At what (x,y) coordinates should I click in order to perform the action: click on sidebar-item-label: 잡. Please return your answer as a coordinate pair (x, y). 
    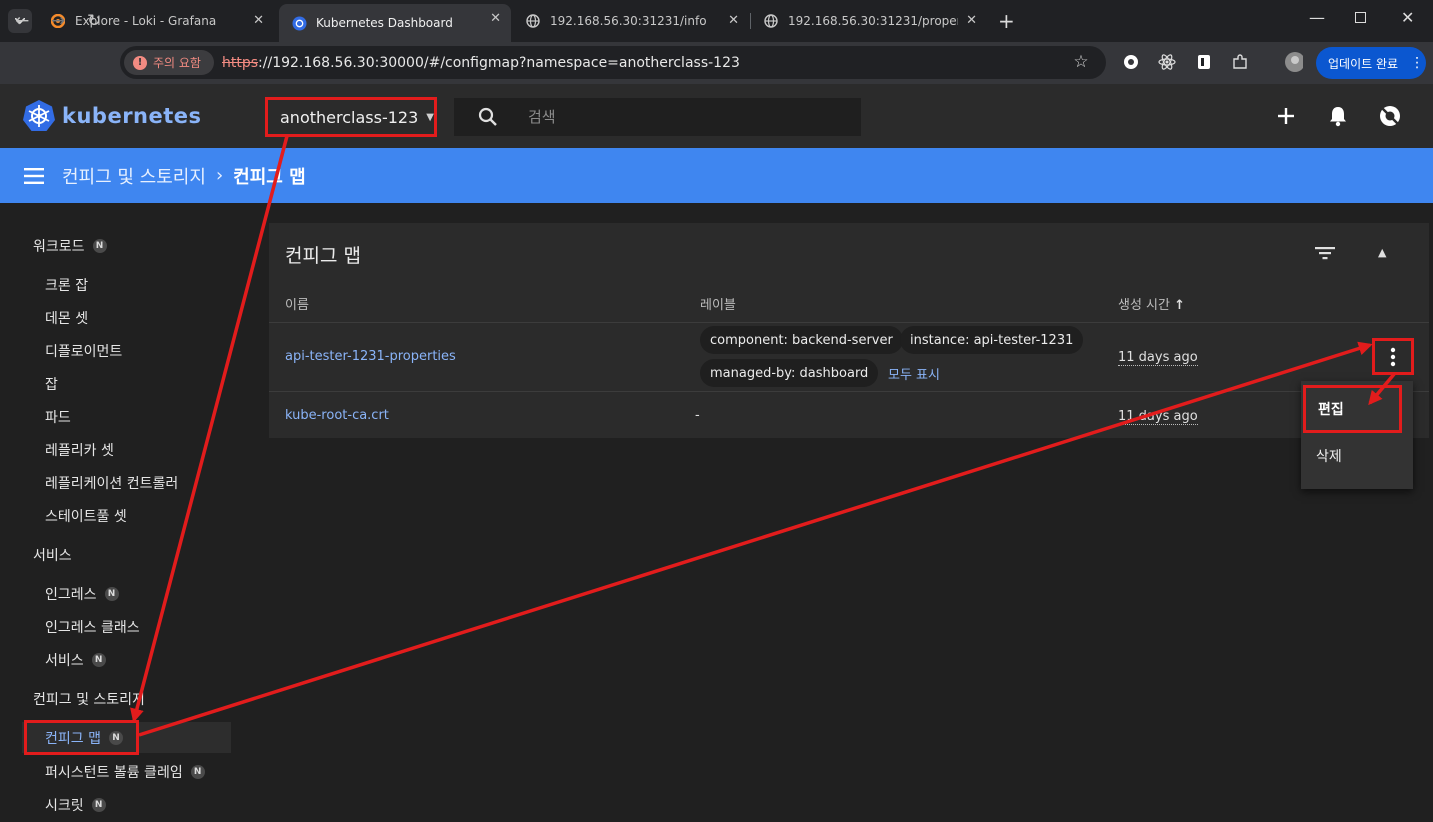
    Looking at the image, I should click on (51, 385).